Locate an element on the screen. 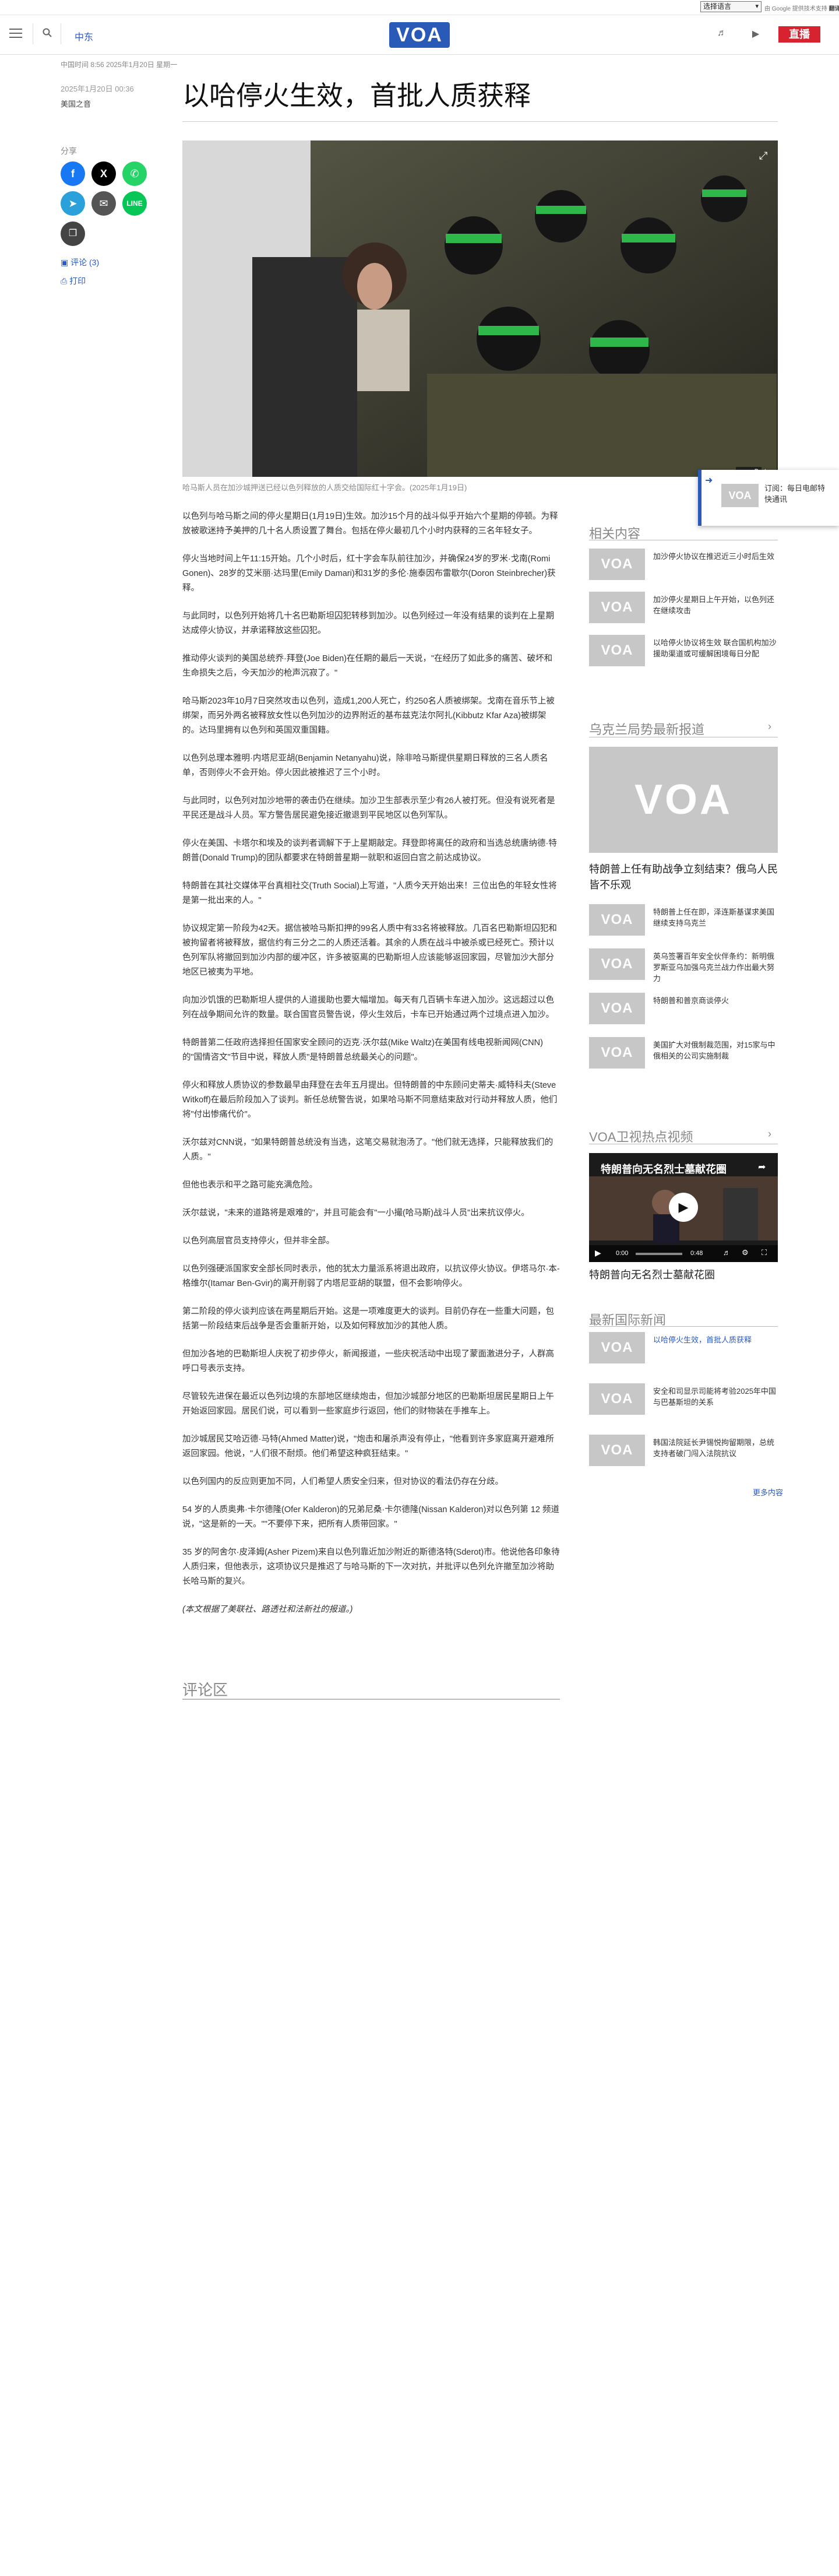 The height and width of the screenshot is (2576, 839). ukraine-item-title: 特朗普上任在即，泽连斯基谋求美国继续支持乌克兰 is located at coordinates (716, 917).